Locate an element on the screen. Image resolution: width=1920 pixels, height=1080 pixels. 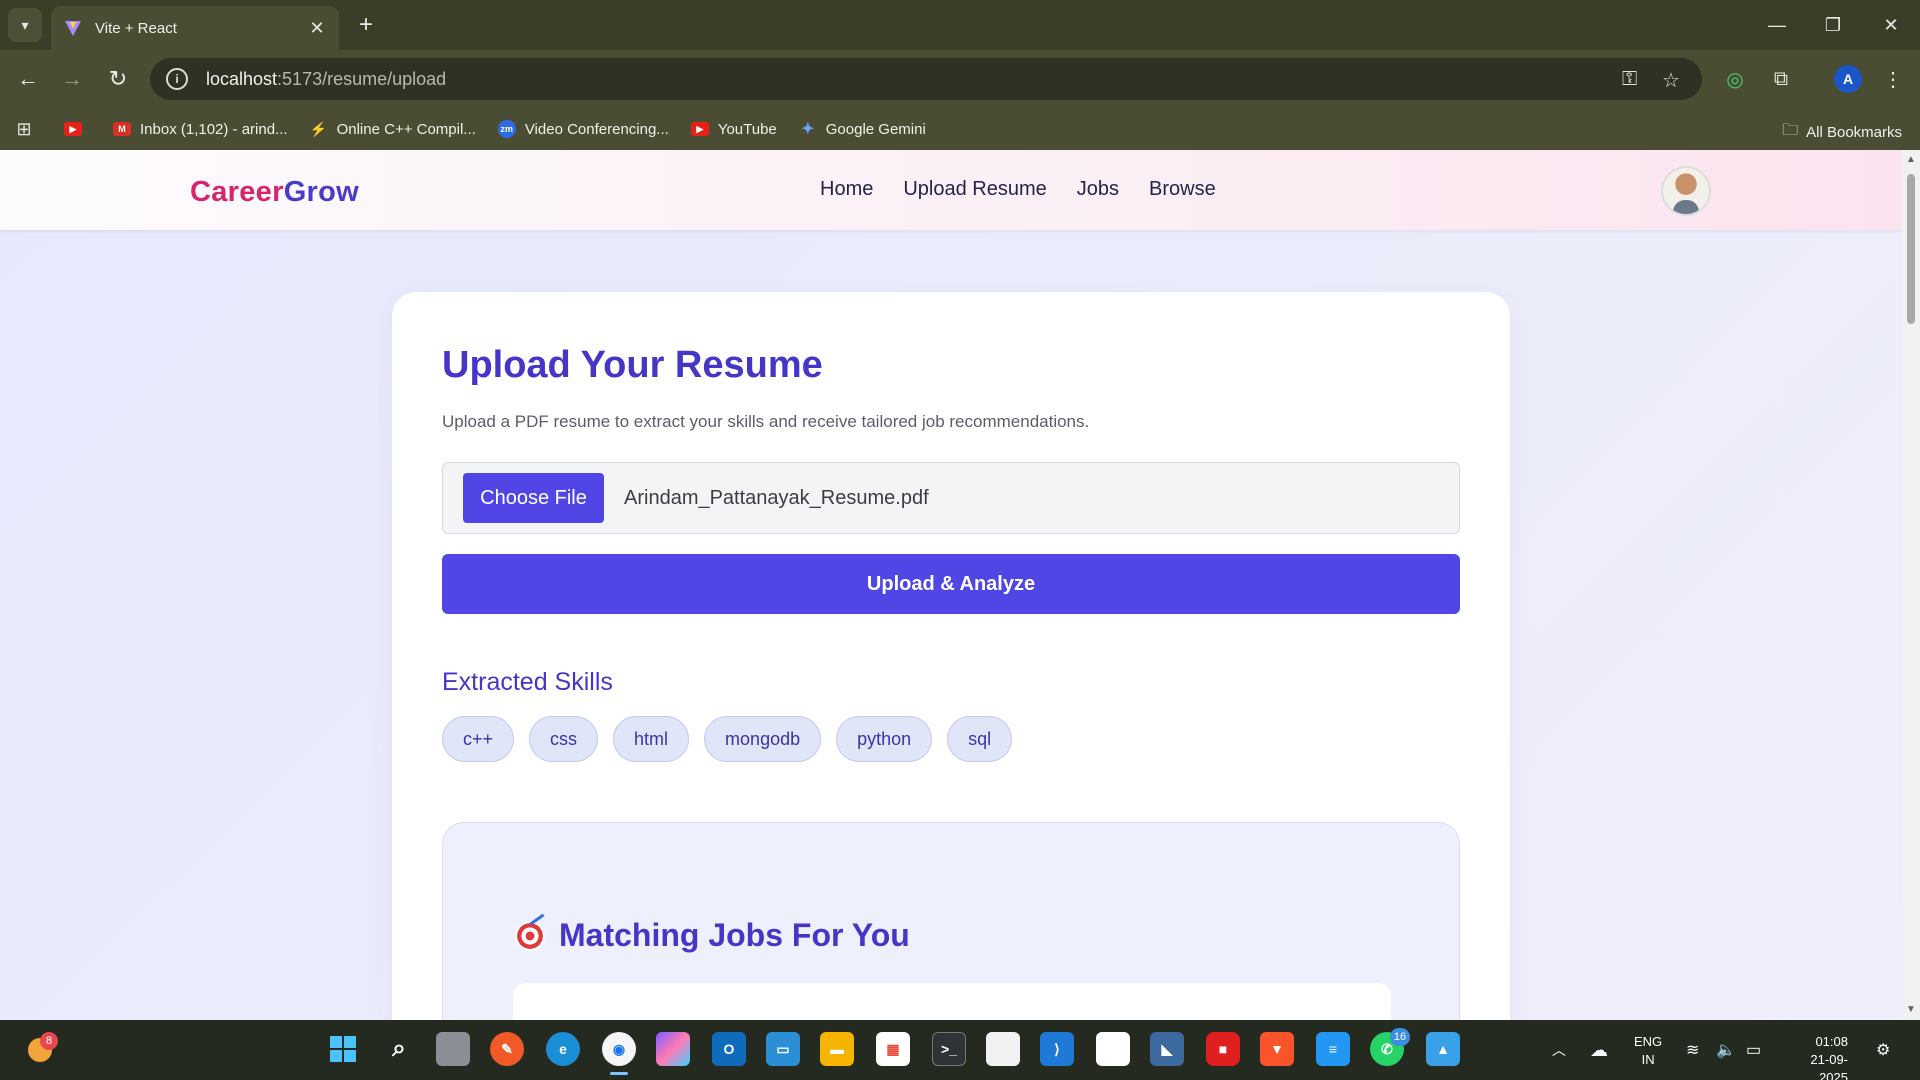
task-view-icon is located at coordinates (453, 1049).